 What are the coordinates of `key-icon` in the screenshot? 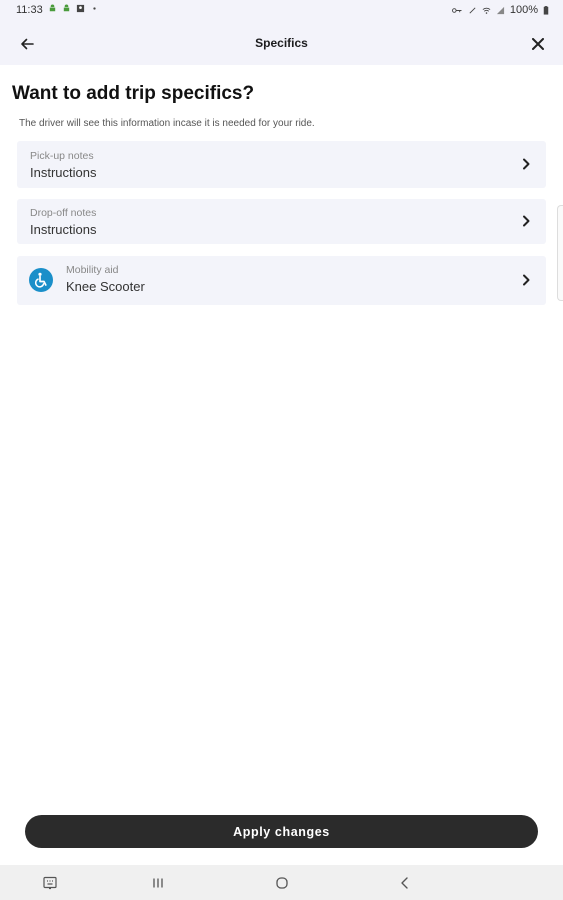 It's located at (456, 10).